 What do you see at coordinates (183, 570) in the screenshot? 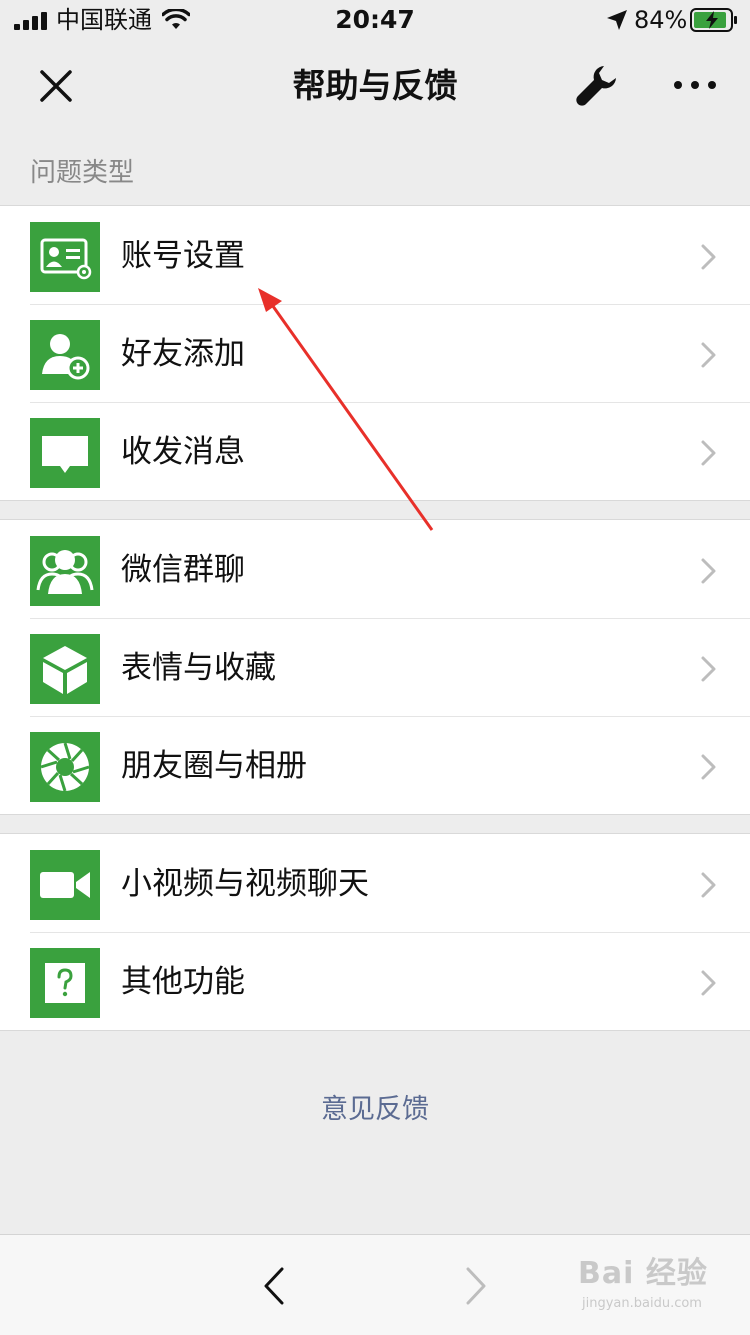
I see `menu-item-label: 微信群聊` at bounding box center [183, 570].